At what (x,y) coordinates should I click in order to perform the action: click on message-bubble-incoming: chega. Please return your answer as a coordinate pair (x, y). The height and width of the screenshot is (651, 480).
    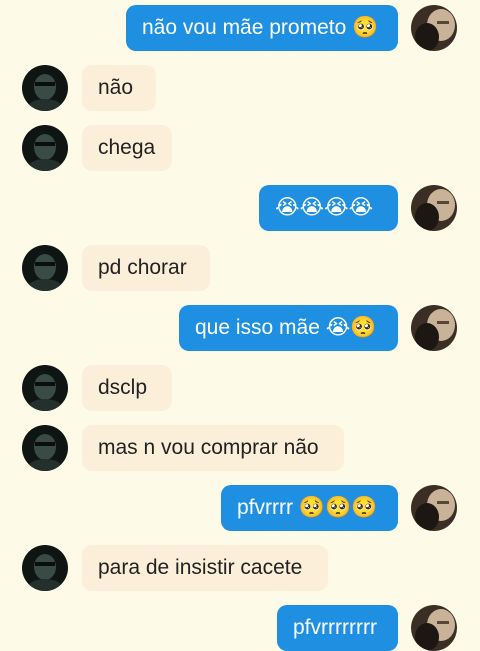
    Looking at the image, I should click on (127, 148).